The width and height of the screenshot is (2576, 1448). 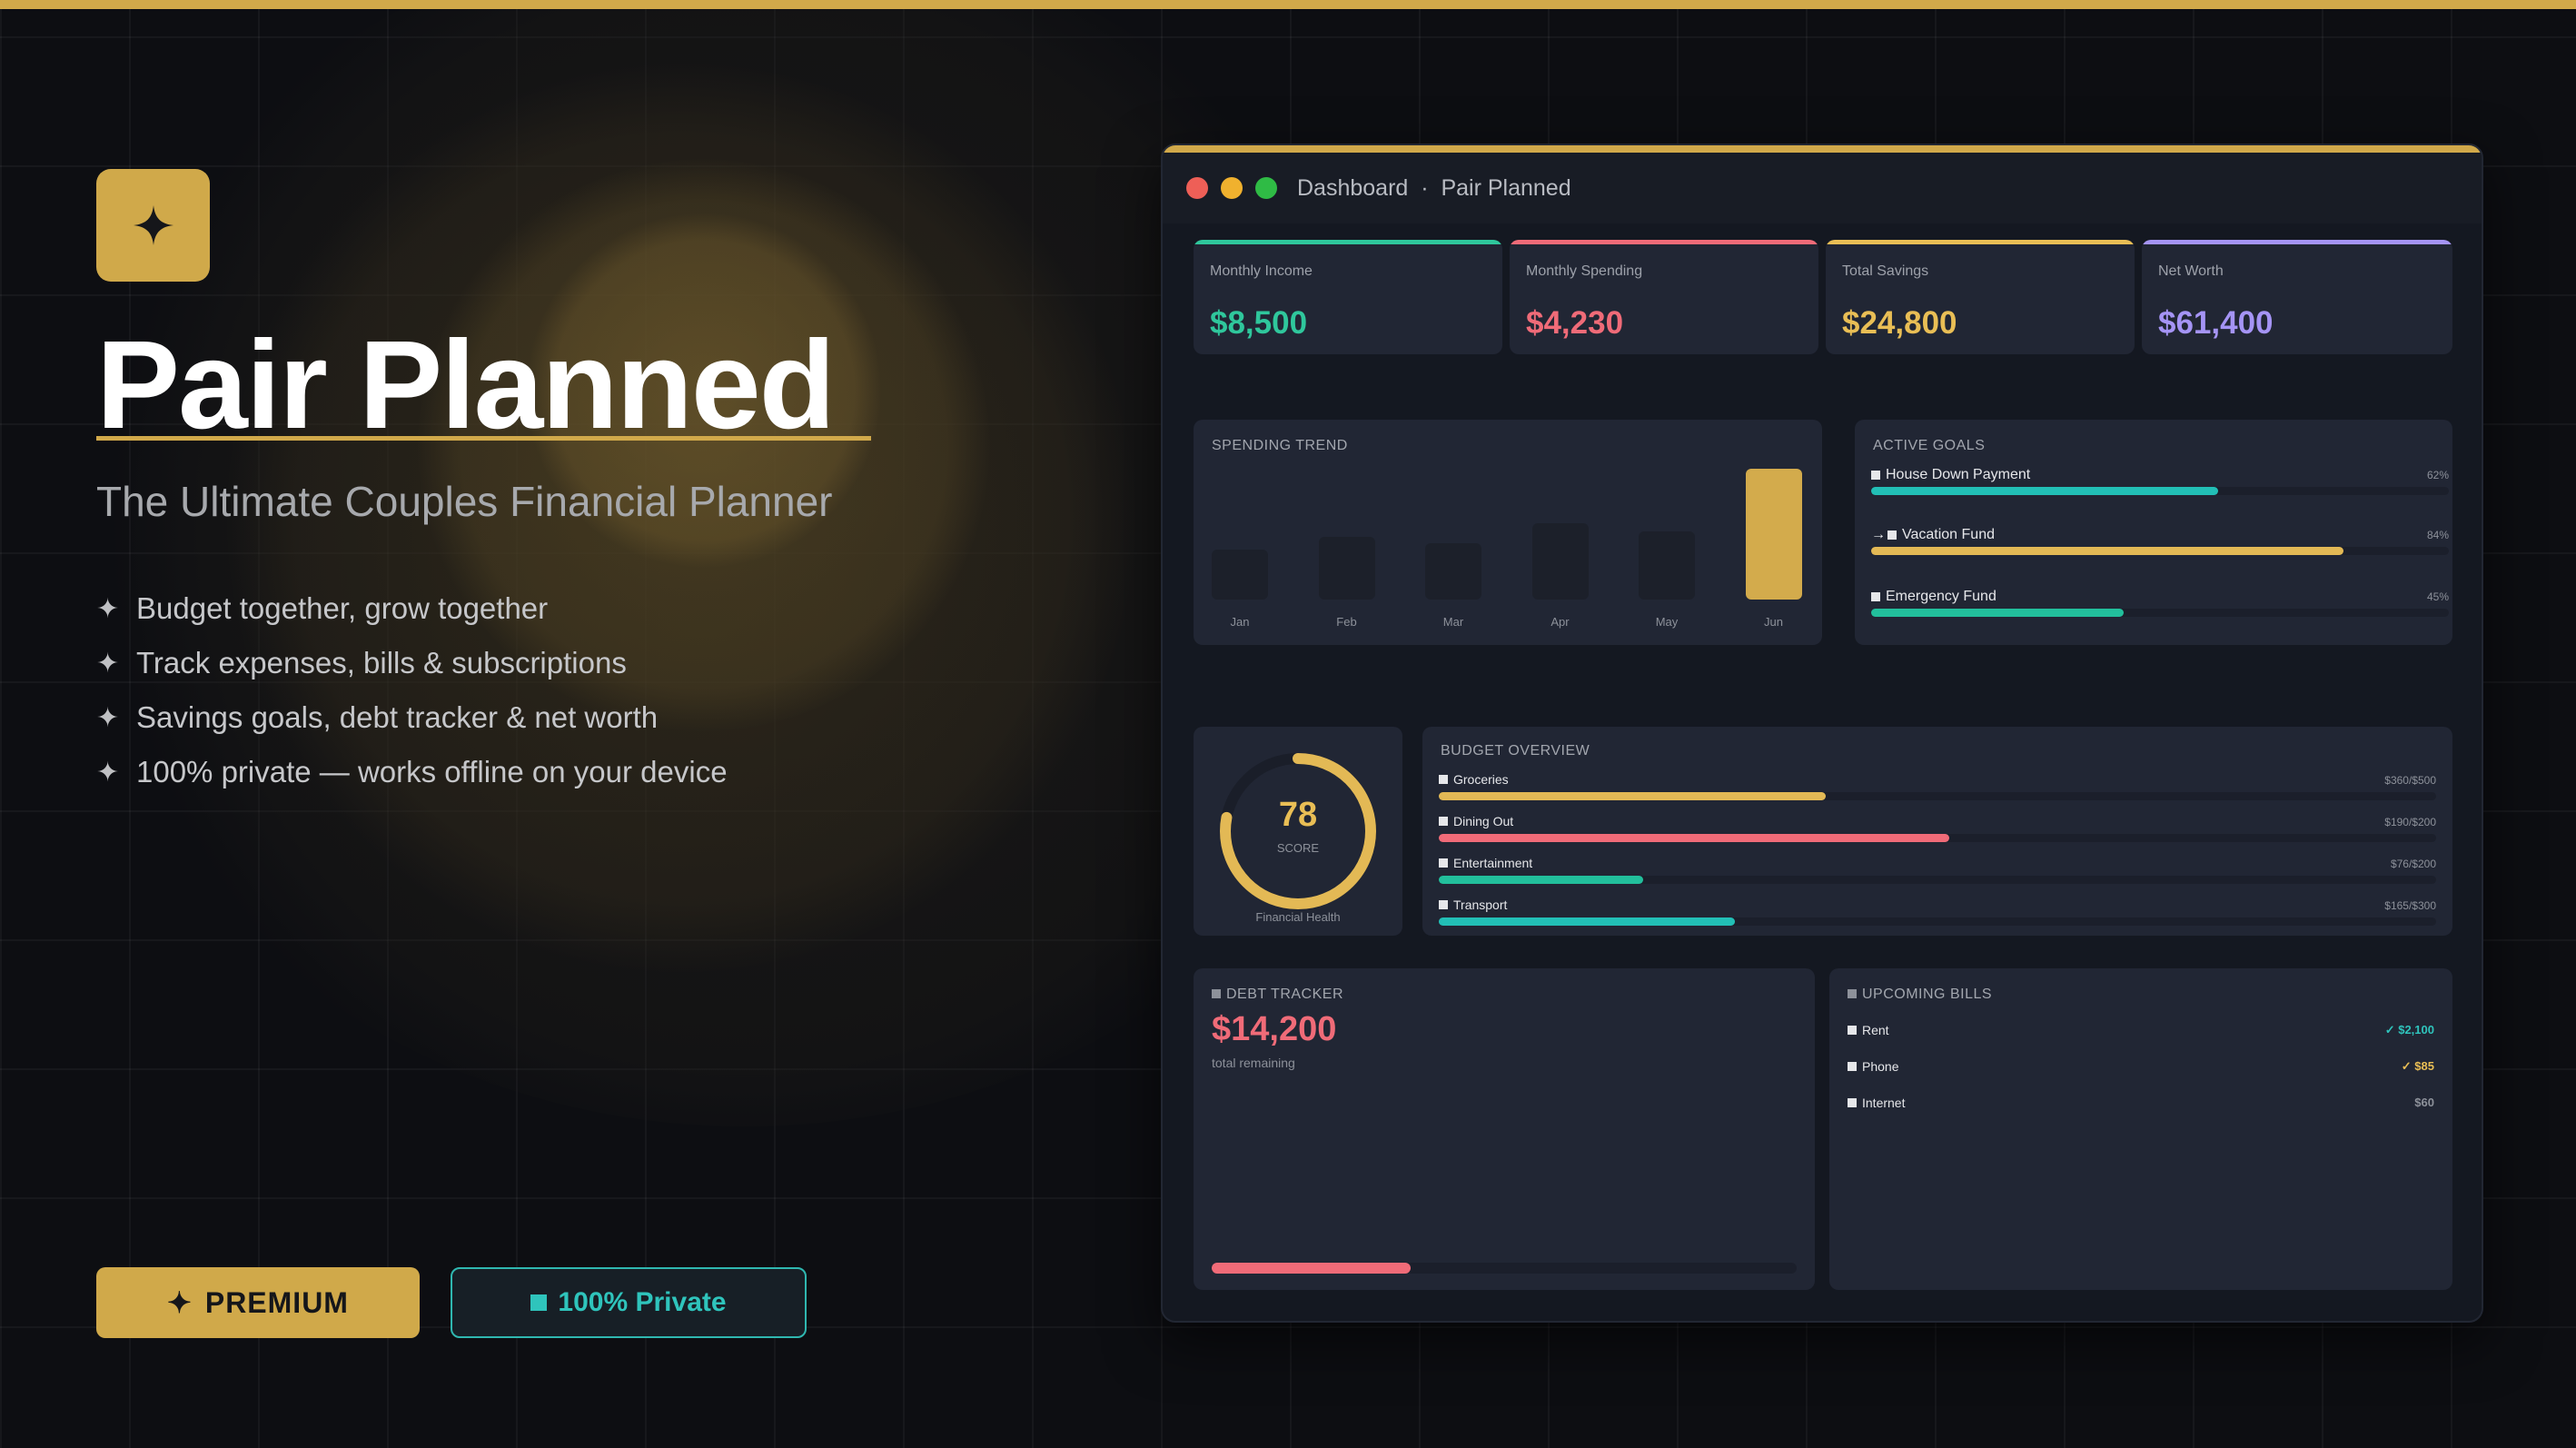 I want to click on month-label: Mar, so click(x=1453, y=622).